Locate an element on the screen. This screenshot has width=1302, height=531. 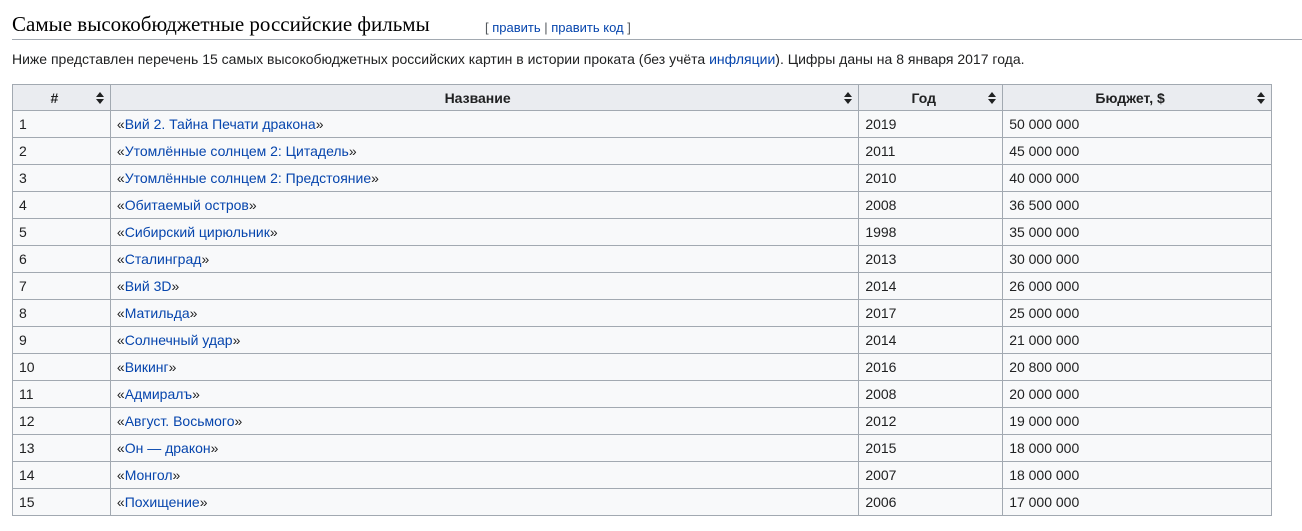
cell-budget: 26 000 000 is located at coordinates (1137, 286).